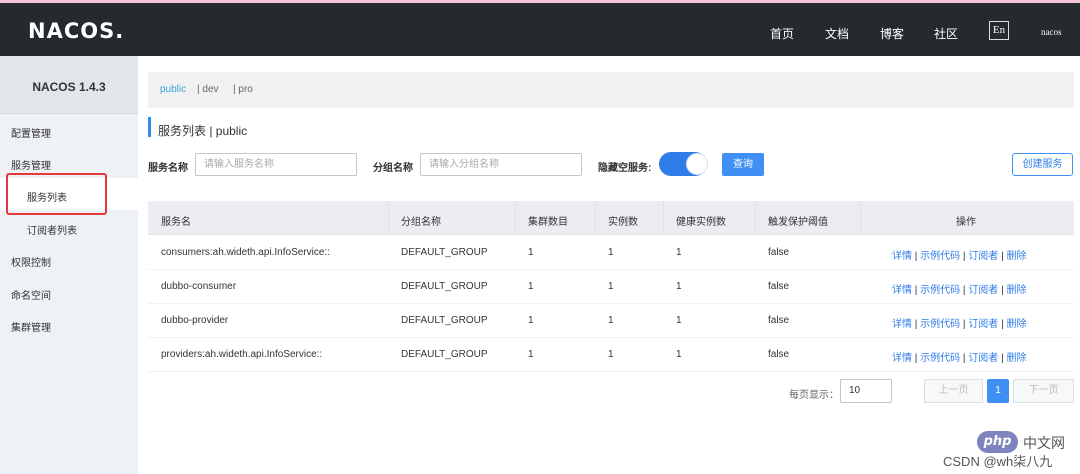 This screenshot has height=474, width=1080. Describe the element at coordinates (998, 461) in the screenshot. I see `csdn-watermark: CSDN @wh柒八九` at that location.